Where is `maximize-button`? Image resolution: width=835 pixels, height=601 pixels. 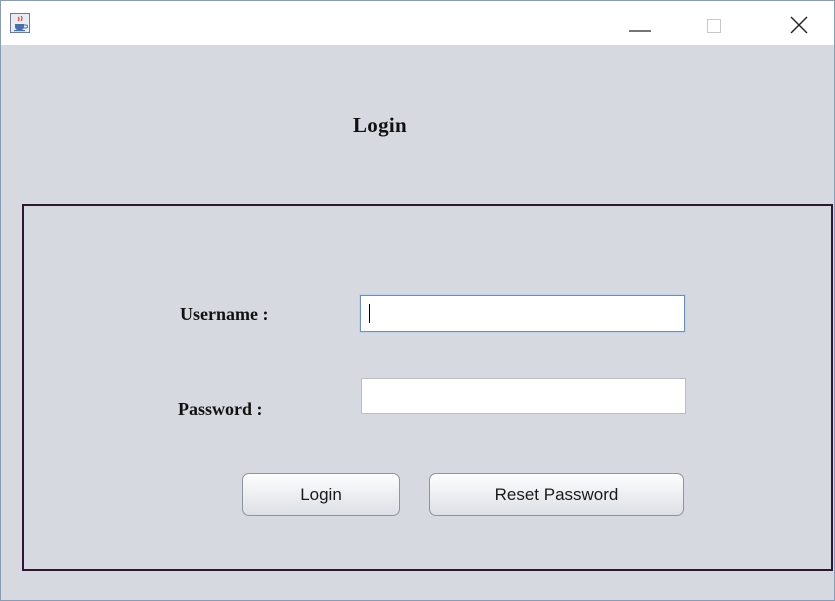
maximize-button is located at coordinates (712, 23).